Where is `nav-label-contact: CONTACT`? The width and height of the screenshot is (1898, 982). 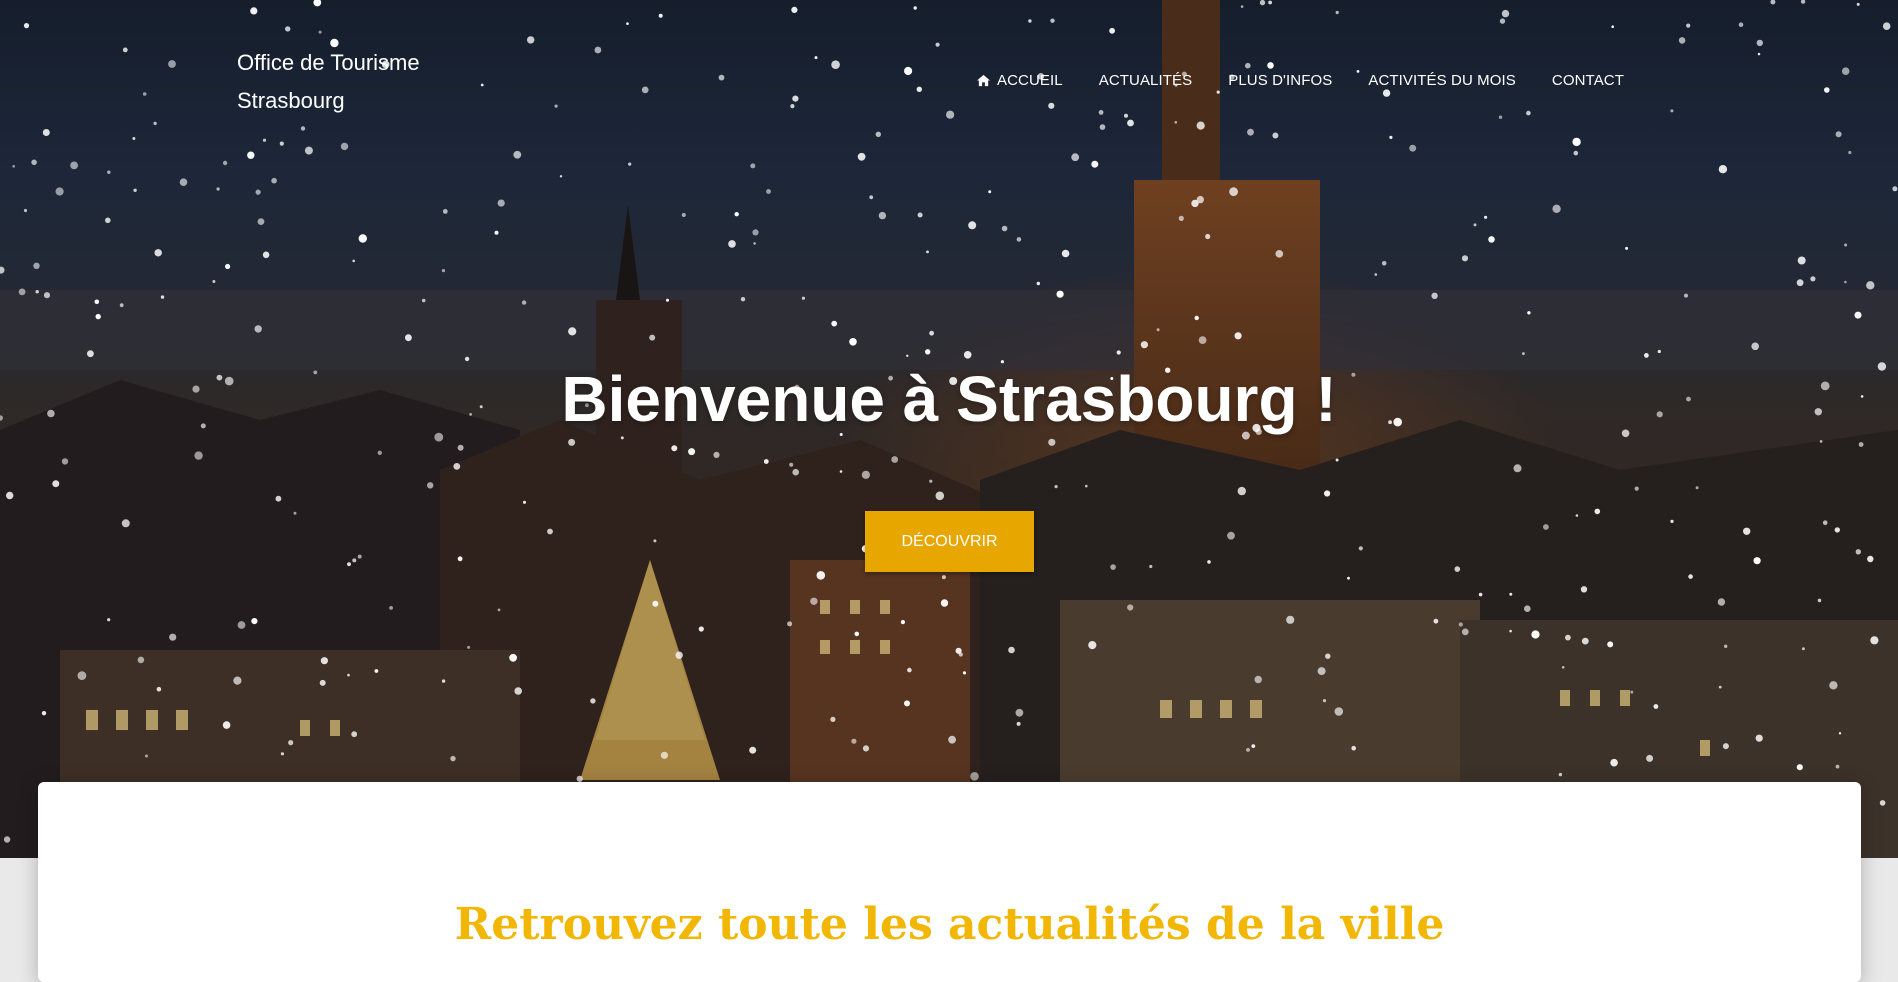
nav-label-contact: CONTACT is located at coordinates (1587, 80).